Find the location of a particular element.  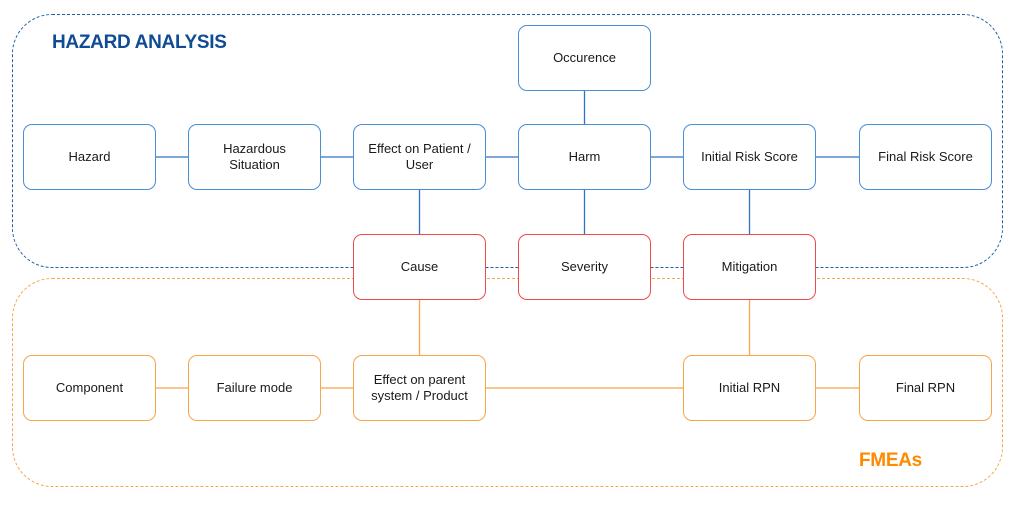

node-cause: Cause is located at coordinates (419, 267).